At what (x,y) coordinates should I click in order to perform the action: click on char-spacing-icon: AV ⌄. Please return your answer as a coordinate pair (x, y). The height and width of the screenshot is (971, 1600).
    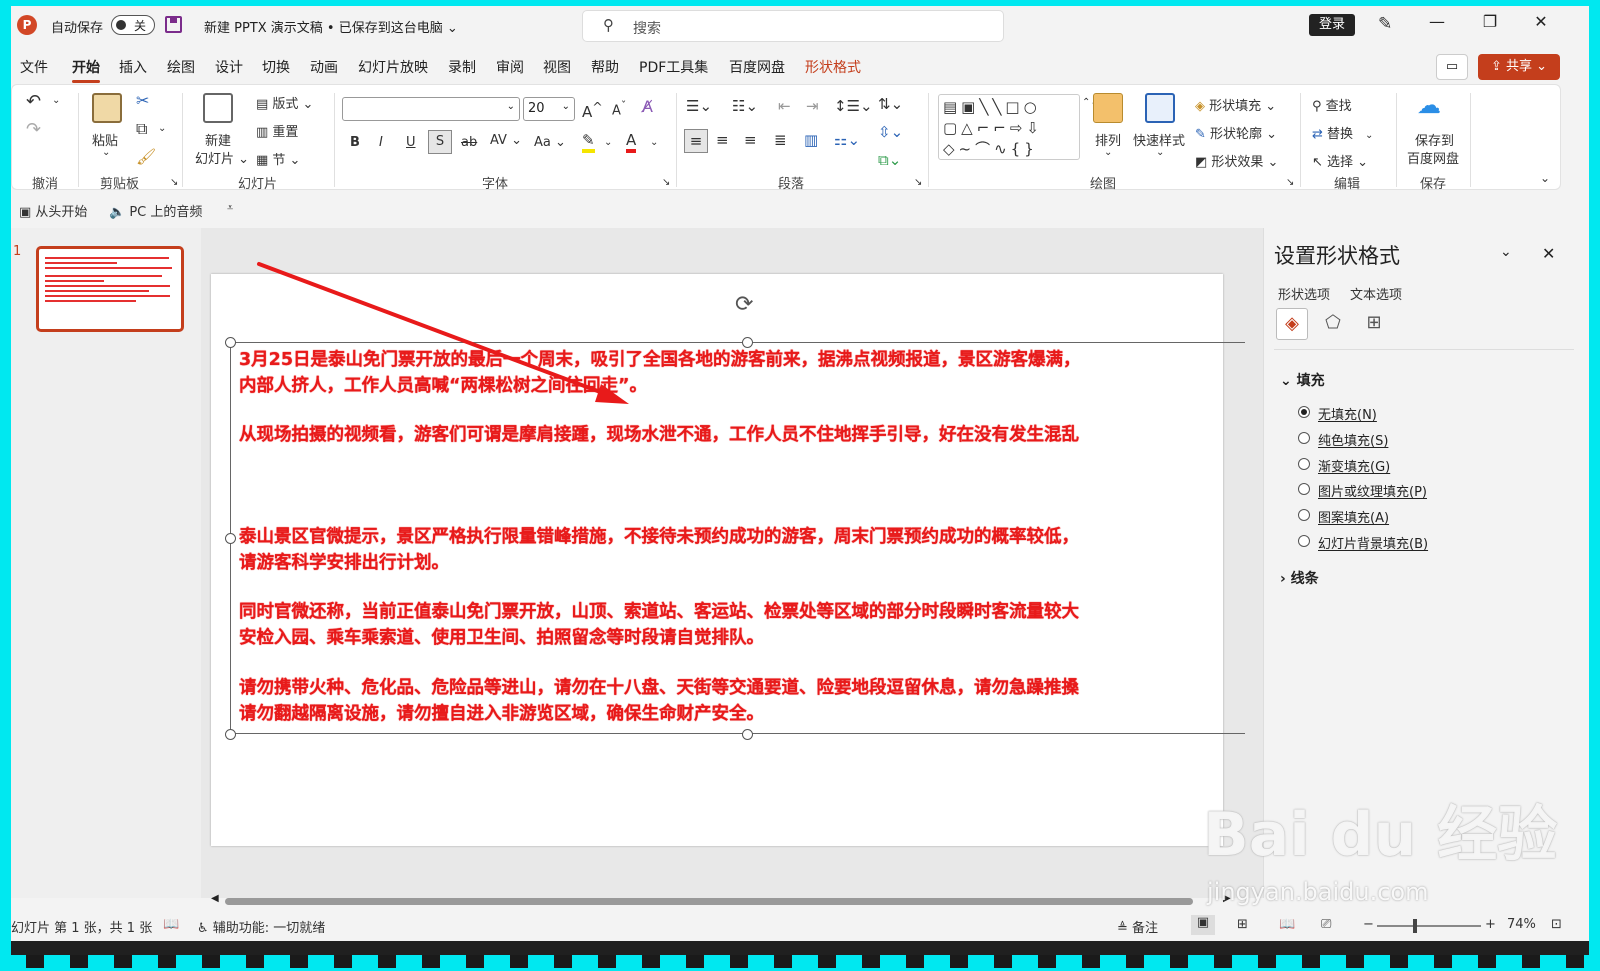
    Looking at the image, I should click on (506, 140).